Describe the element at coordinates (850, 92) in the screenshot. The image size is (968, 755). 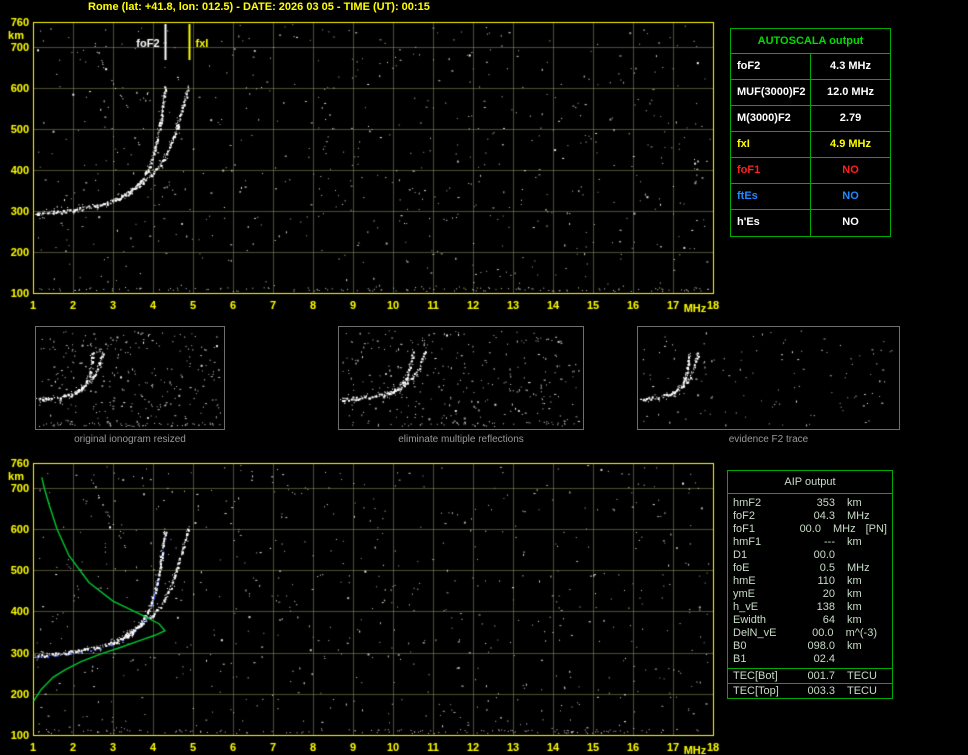
I see `autoscala-row-value: 12.0 MHz` at that location.